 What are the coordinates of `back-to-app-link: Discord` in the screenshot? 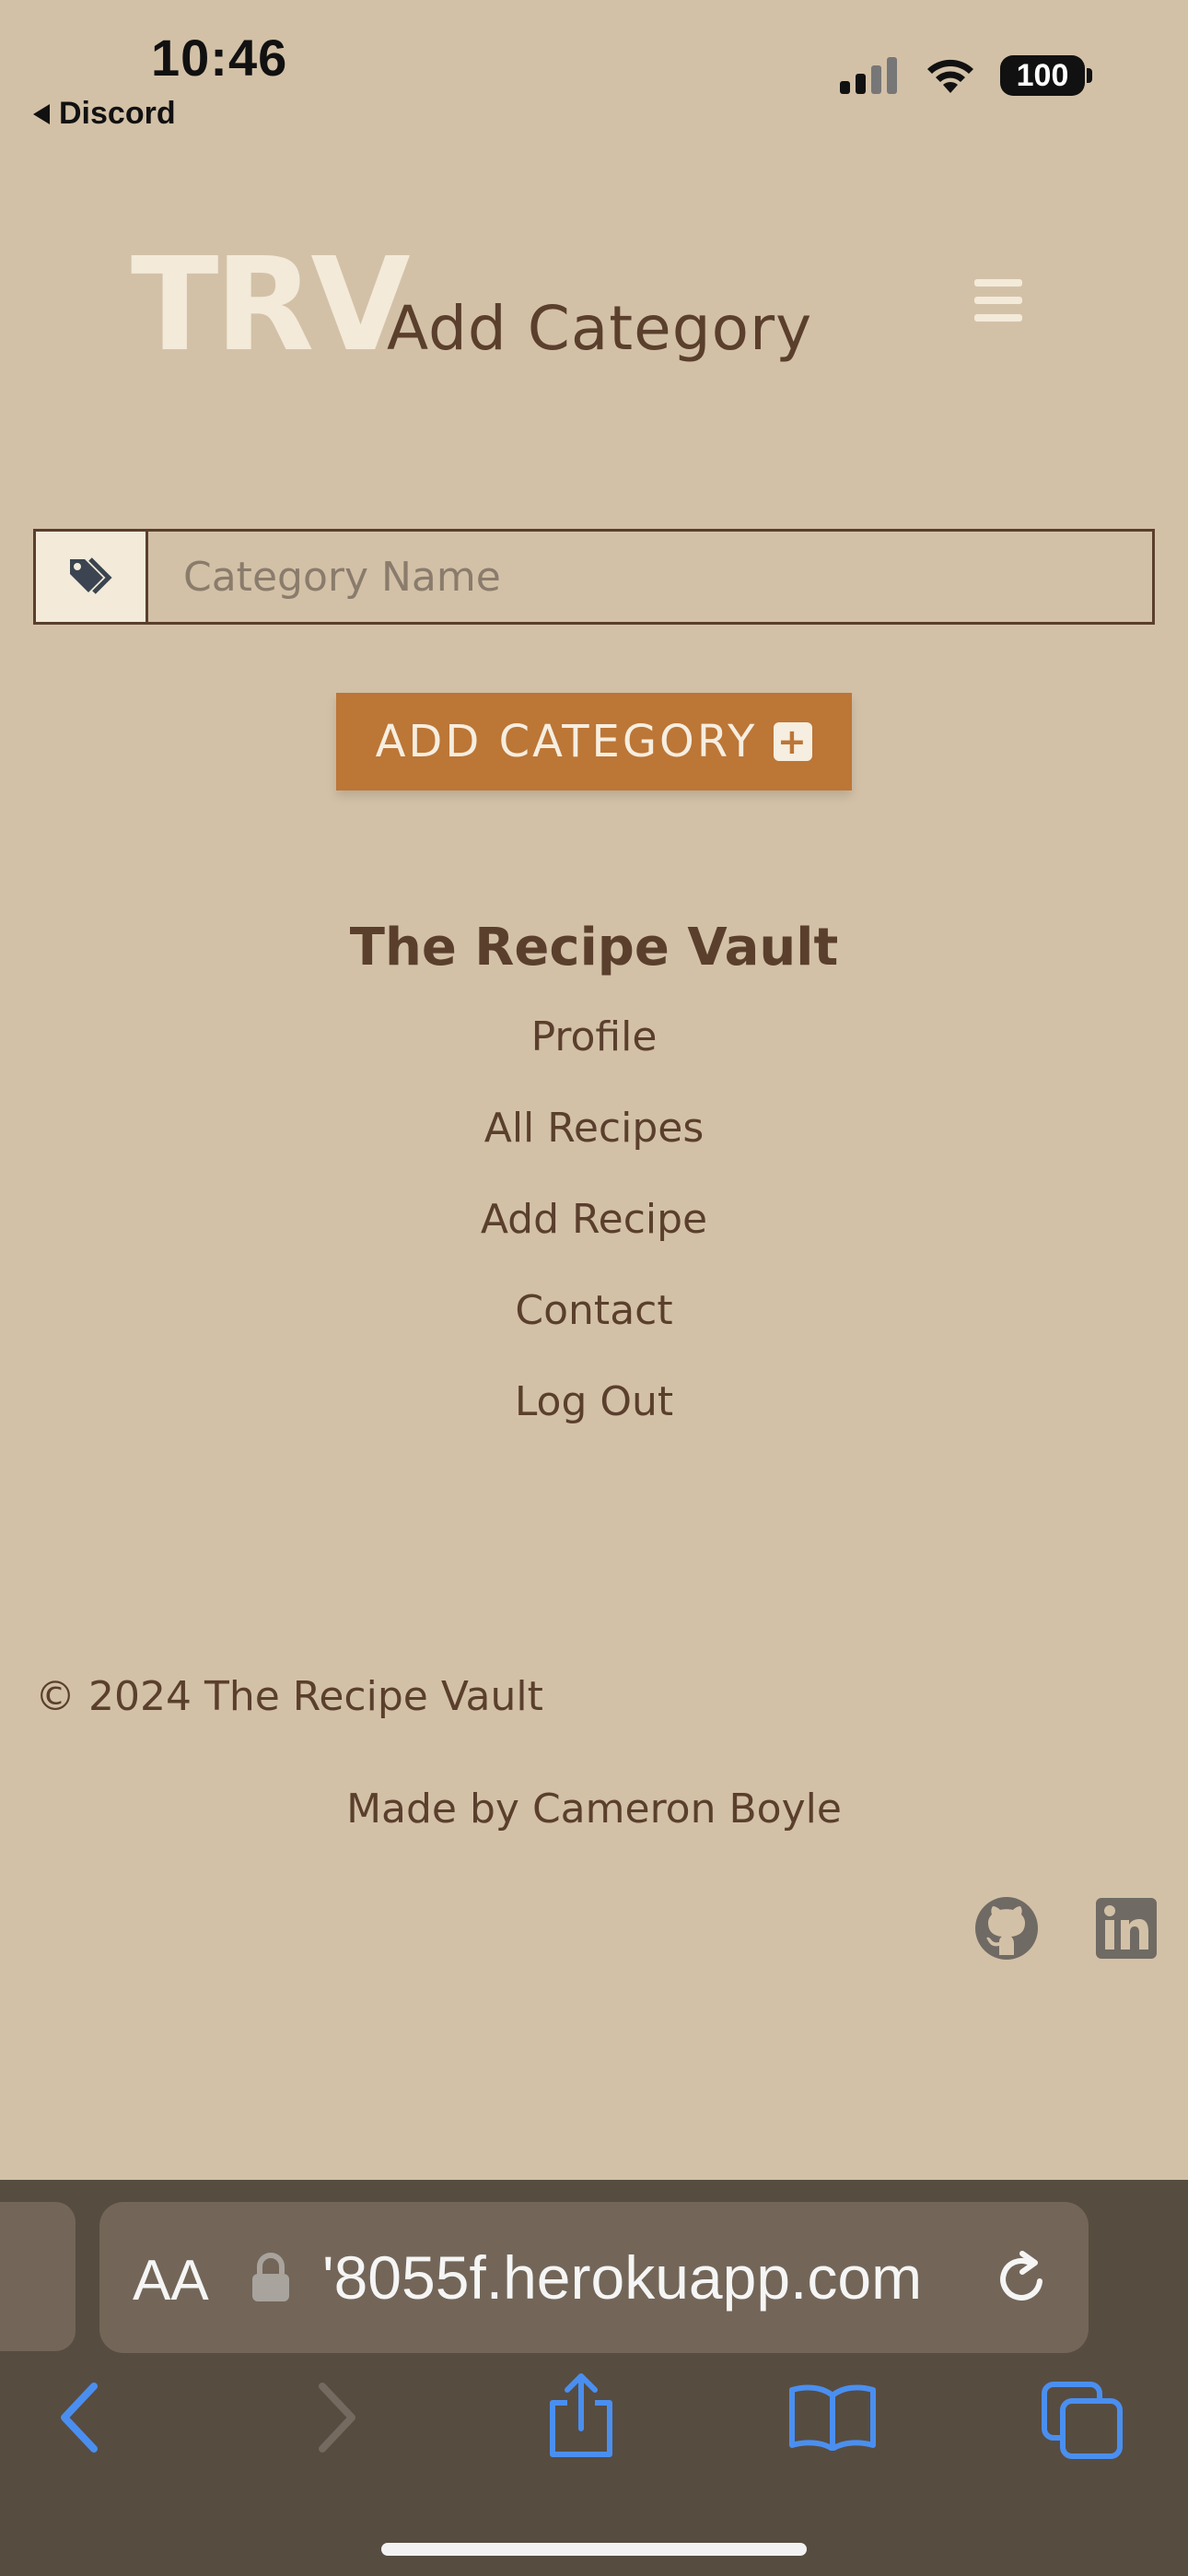 It's located at (105, 114).